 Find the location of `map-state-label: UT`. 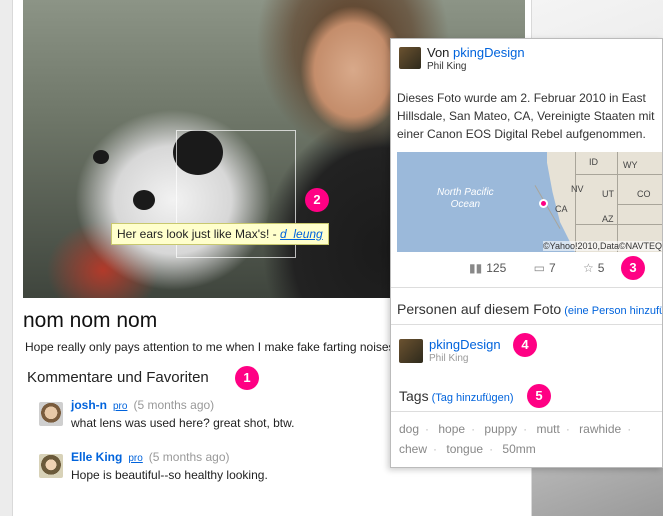

map-state-label: UT is located at coordinates (608, 194).